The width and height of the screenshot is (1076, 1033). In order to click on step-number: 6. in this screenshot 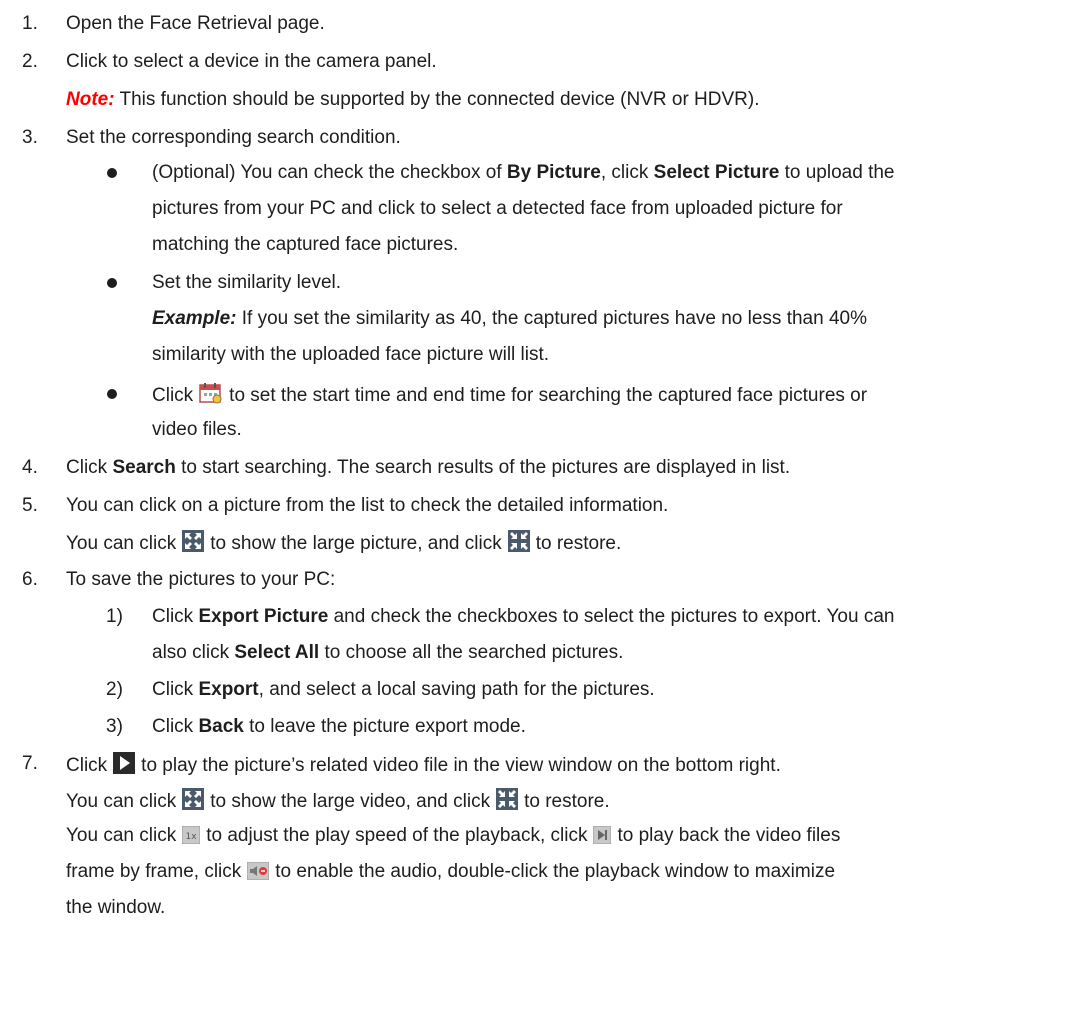, I will do `click(30, 579)`.